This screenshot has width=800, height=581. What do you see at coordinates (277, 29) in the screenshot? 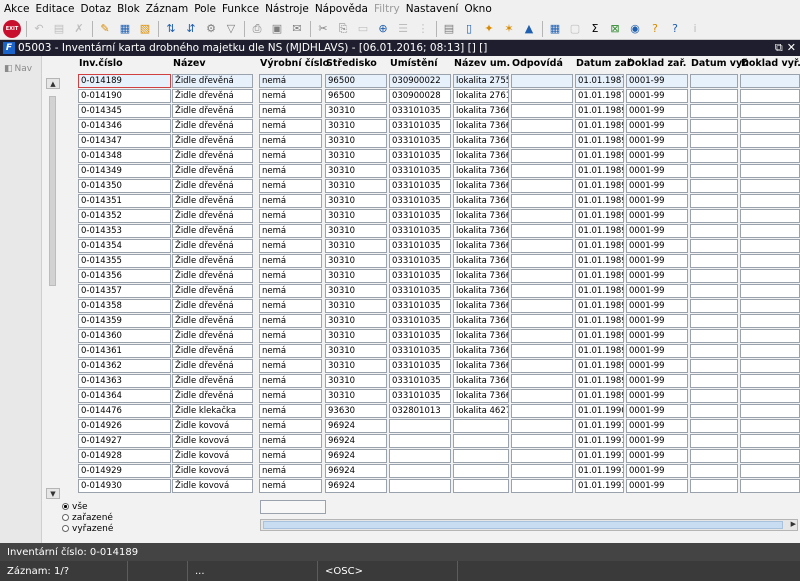
I see `preview-icon: ▣` at bounding box center [277, 29].